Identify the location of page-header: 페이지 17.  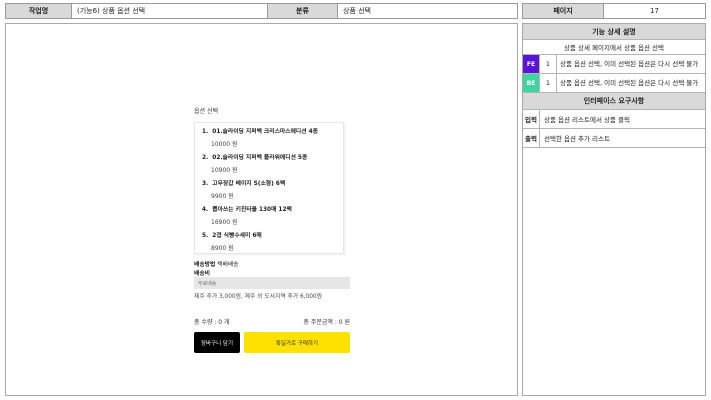
(614, 11).